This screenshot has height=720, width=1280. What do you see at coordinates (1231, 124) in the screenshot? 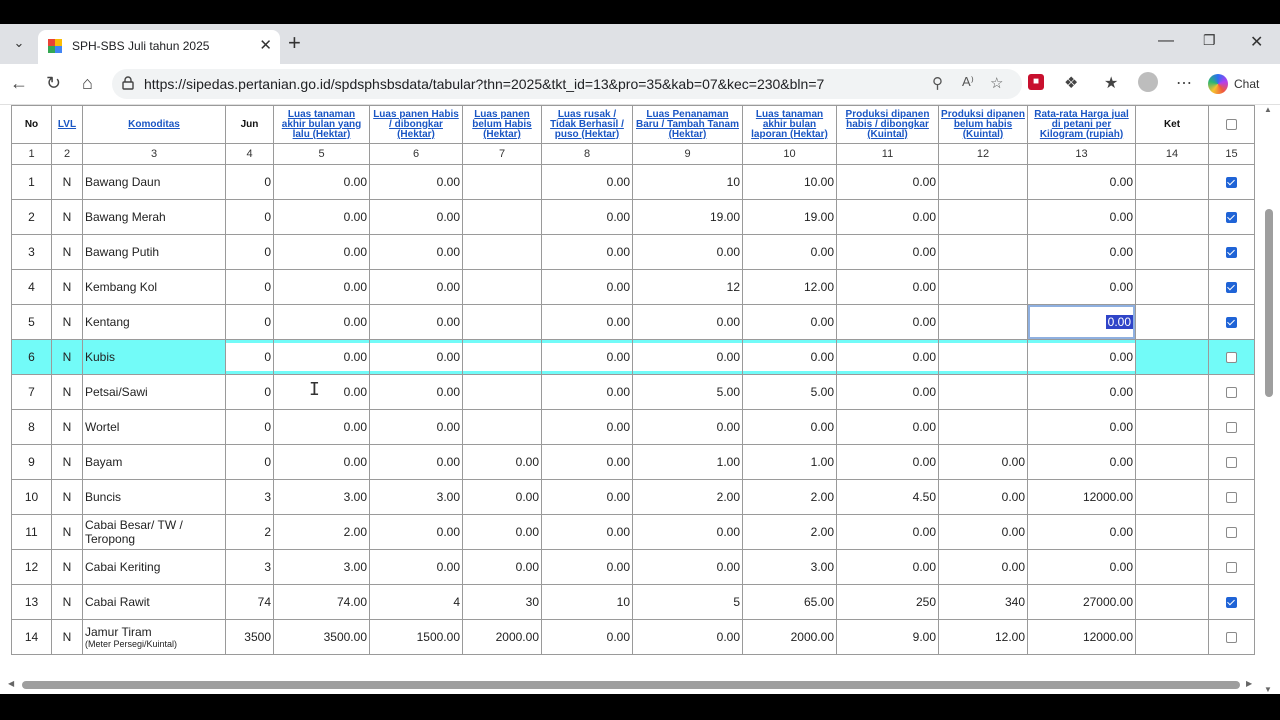
I see `select-all-checkbox` at bounding box center [1231, 124].